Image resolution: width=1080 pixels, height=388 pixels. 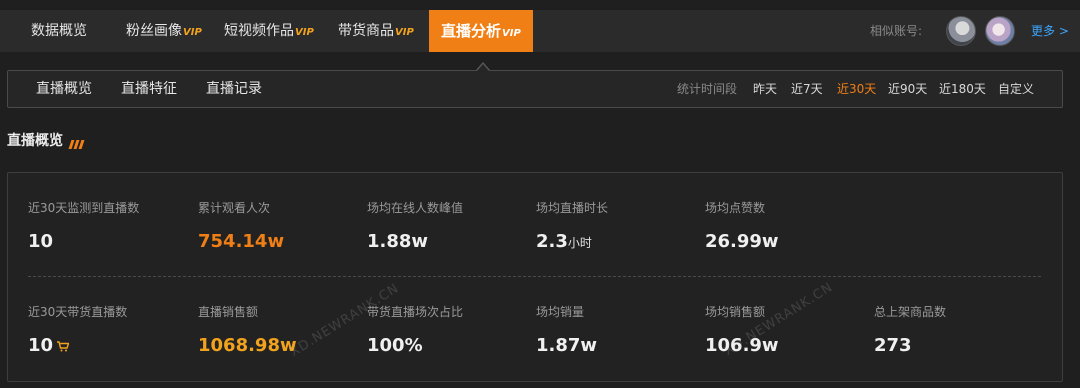 What do you see at coordinates (35, 141) in the screenshot?
I see `section-title: 直播概览` at bounding box center [35, 141].